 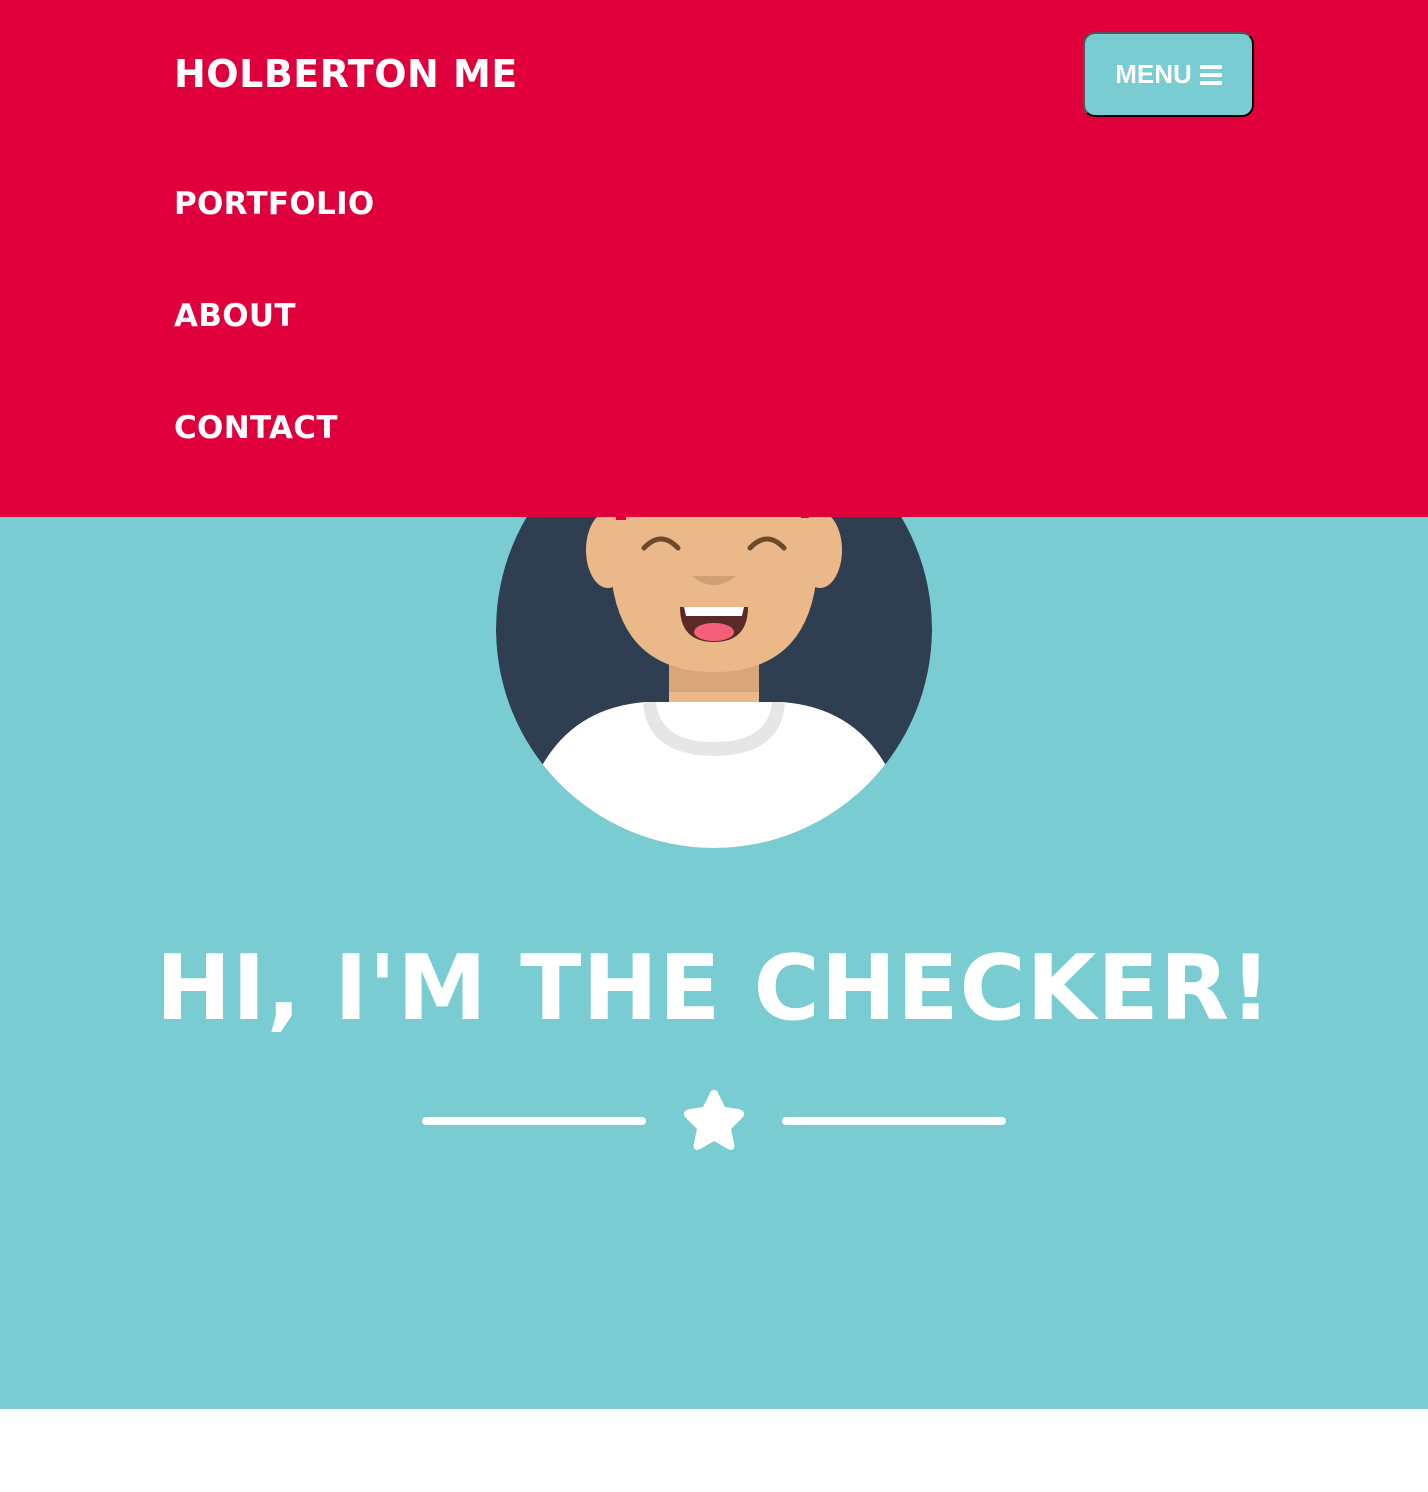 I want to click on nav-link-portfolio: PORTFOLIO, so click(x=274, y=204).